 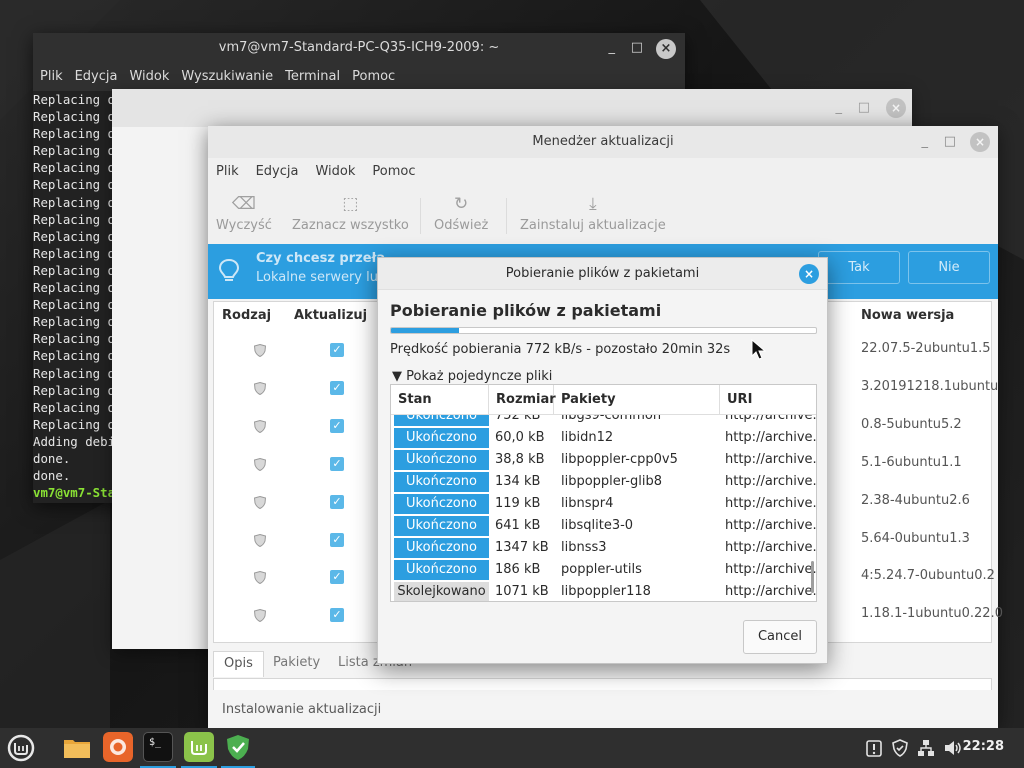 I want to click on files-icon, so click(x=77, y=747).